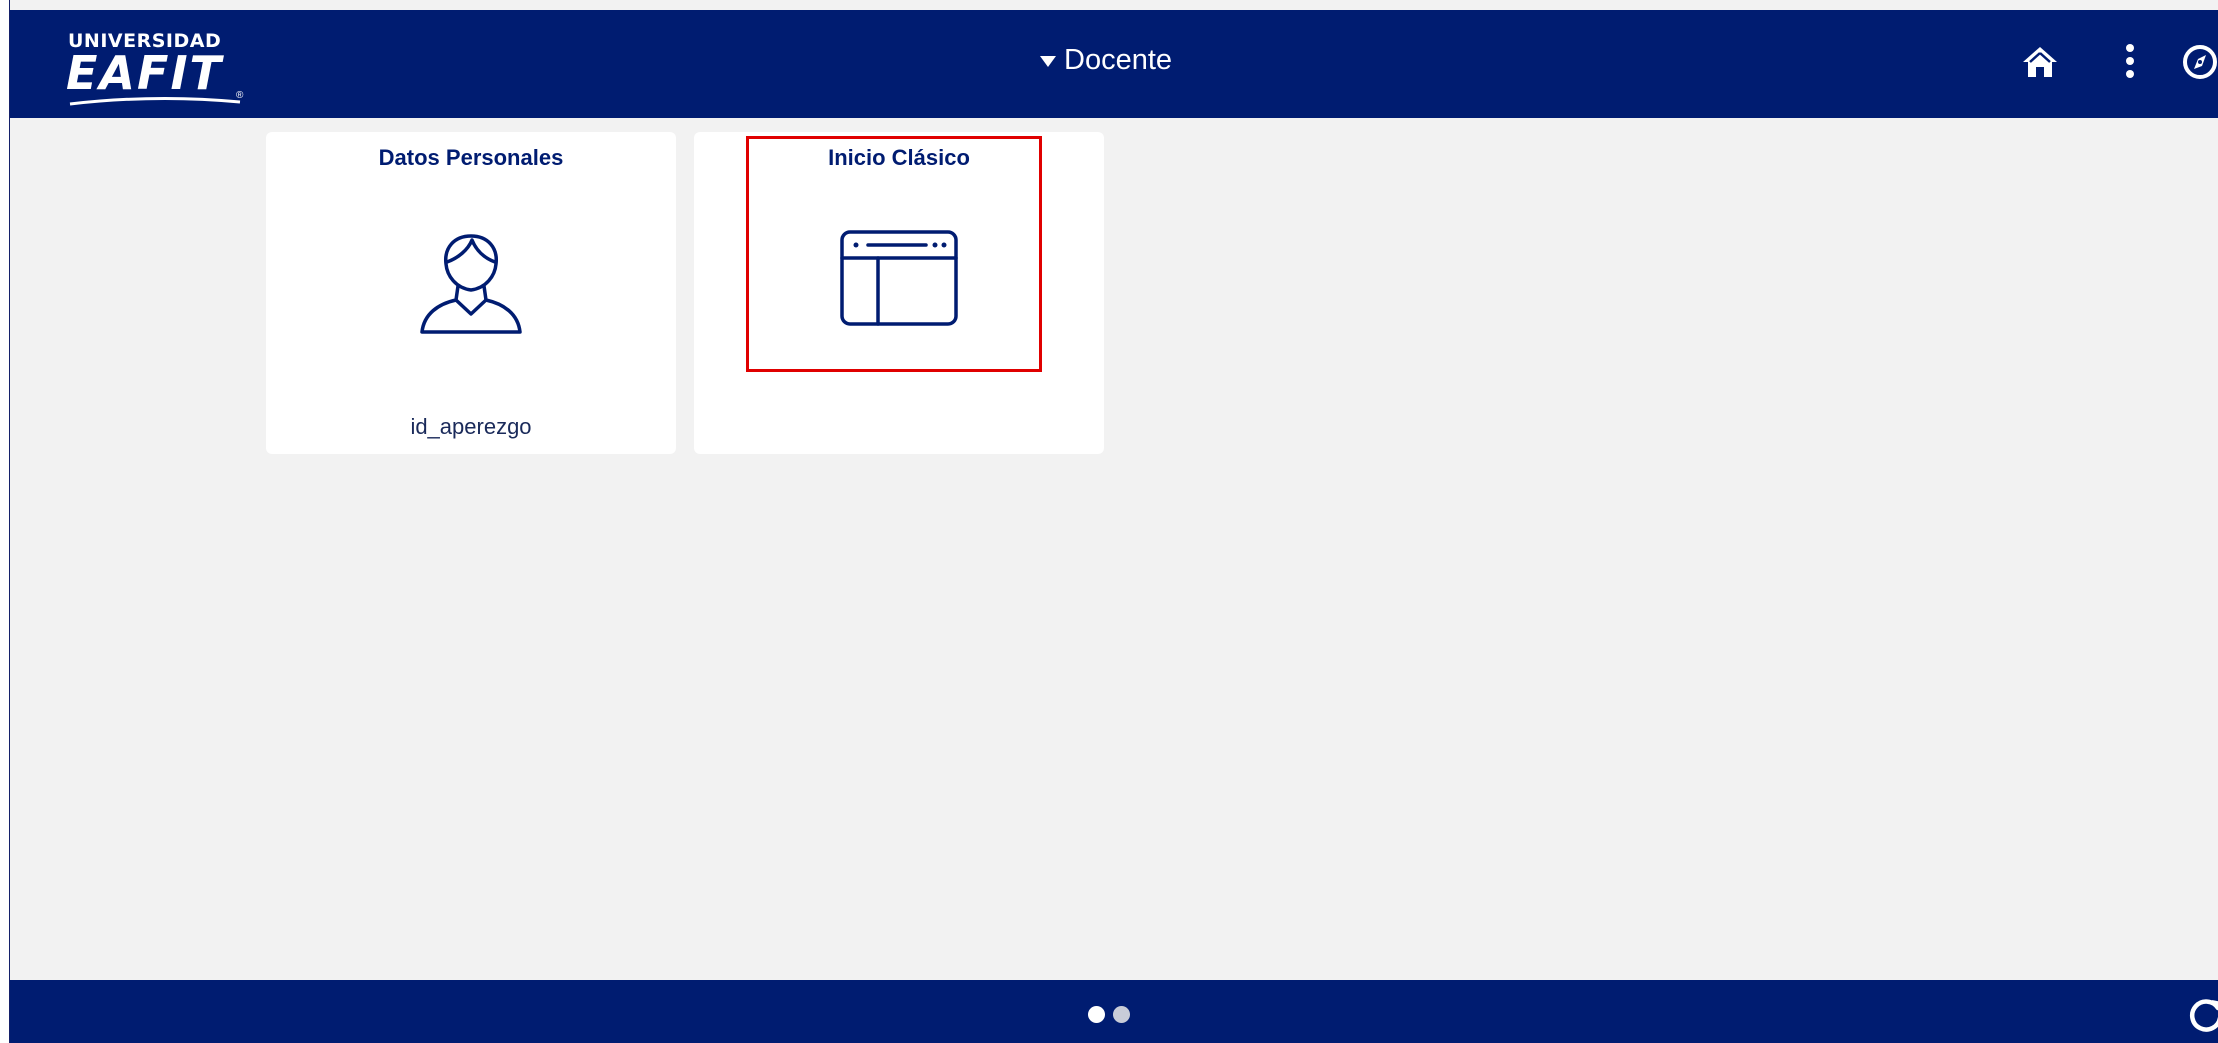 This screenshot has width=2218, height=1043. I want to click on logo-registered-mark: ®, so click(240, 95).